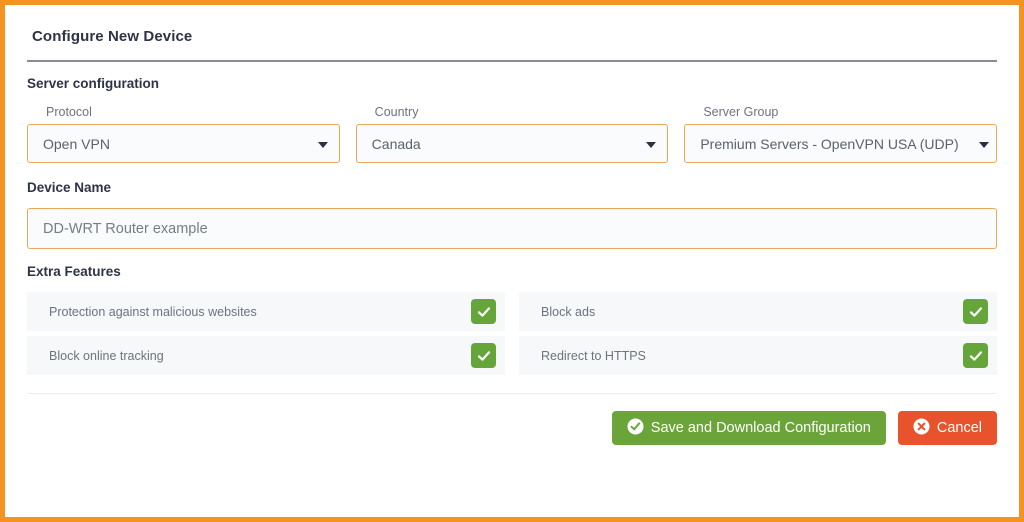 Image resolution: width=1024 pixels, height=522 pixels. What do you see at coordinates (69, 187) in the screenshot?
I see `device-name-heading: Device Name` at bounding box center [69, 187].